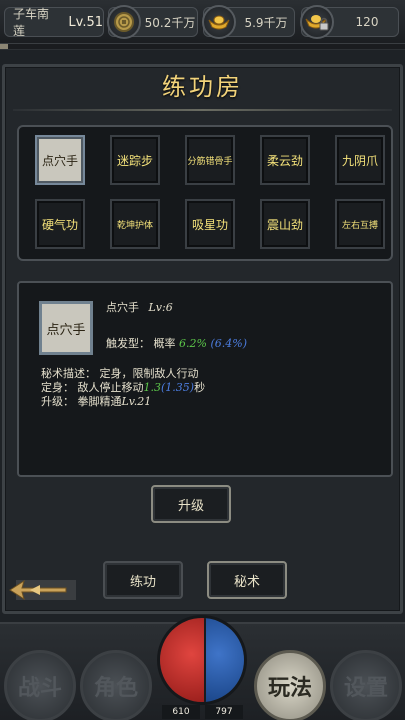  I want to click on gold-counter: 5.9千万, so click(248, 22).